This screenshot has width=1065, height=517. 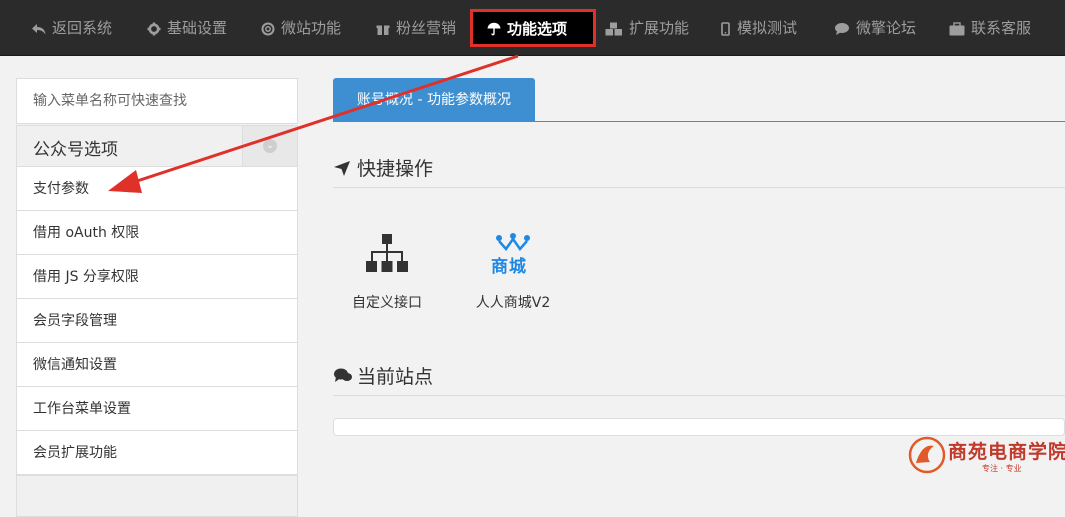 What do you see at coordinates (157, 496) in the screenshot?
I see `sidebar-next-group` at bounding box center [157, 496].